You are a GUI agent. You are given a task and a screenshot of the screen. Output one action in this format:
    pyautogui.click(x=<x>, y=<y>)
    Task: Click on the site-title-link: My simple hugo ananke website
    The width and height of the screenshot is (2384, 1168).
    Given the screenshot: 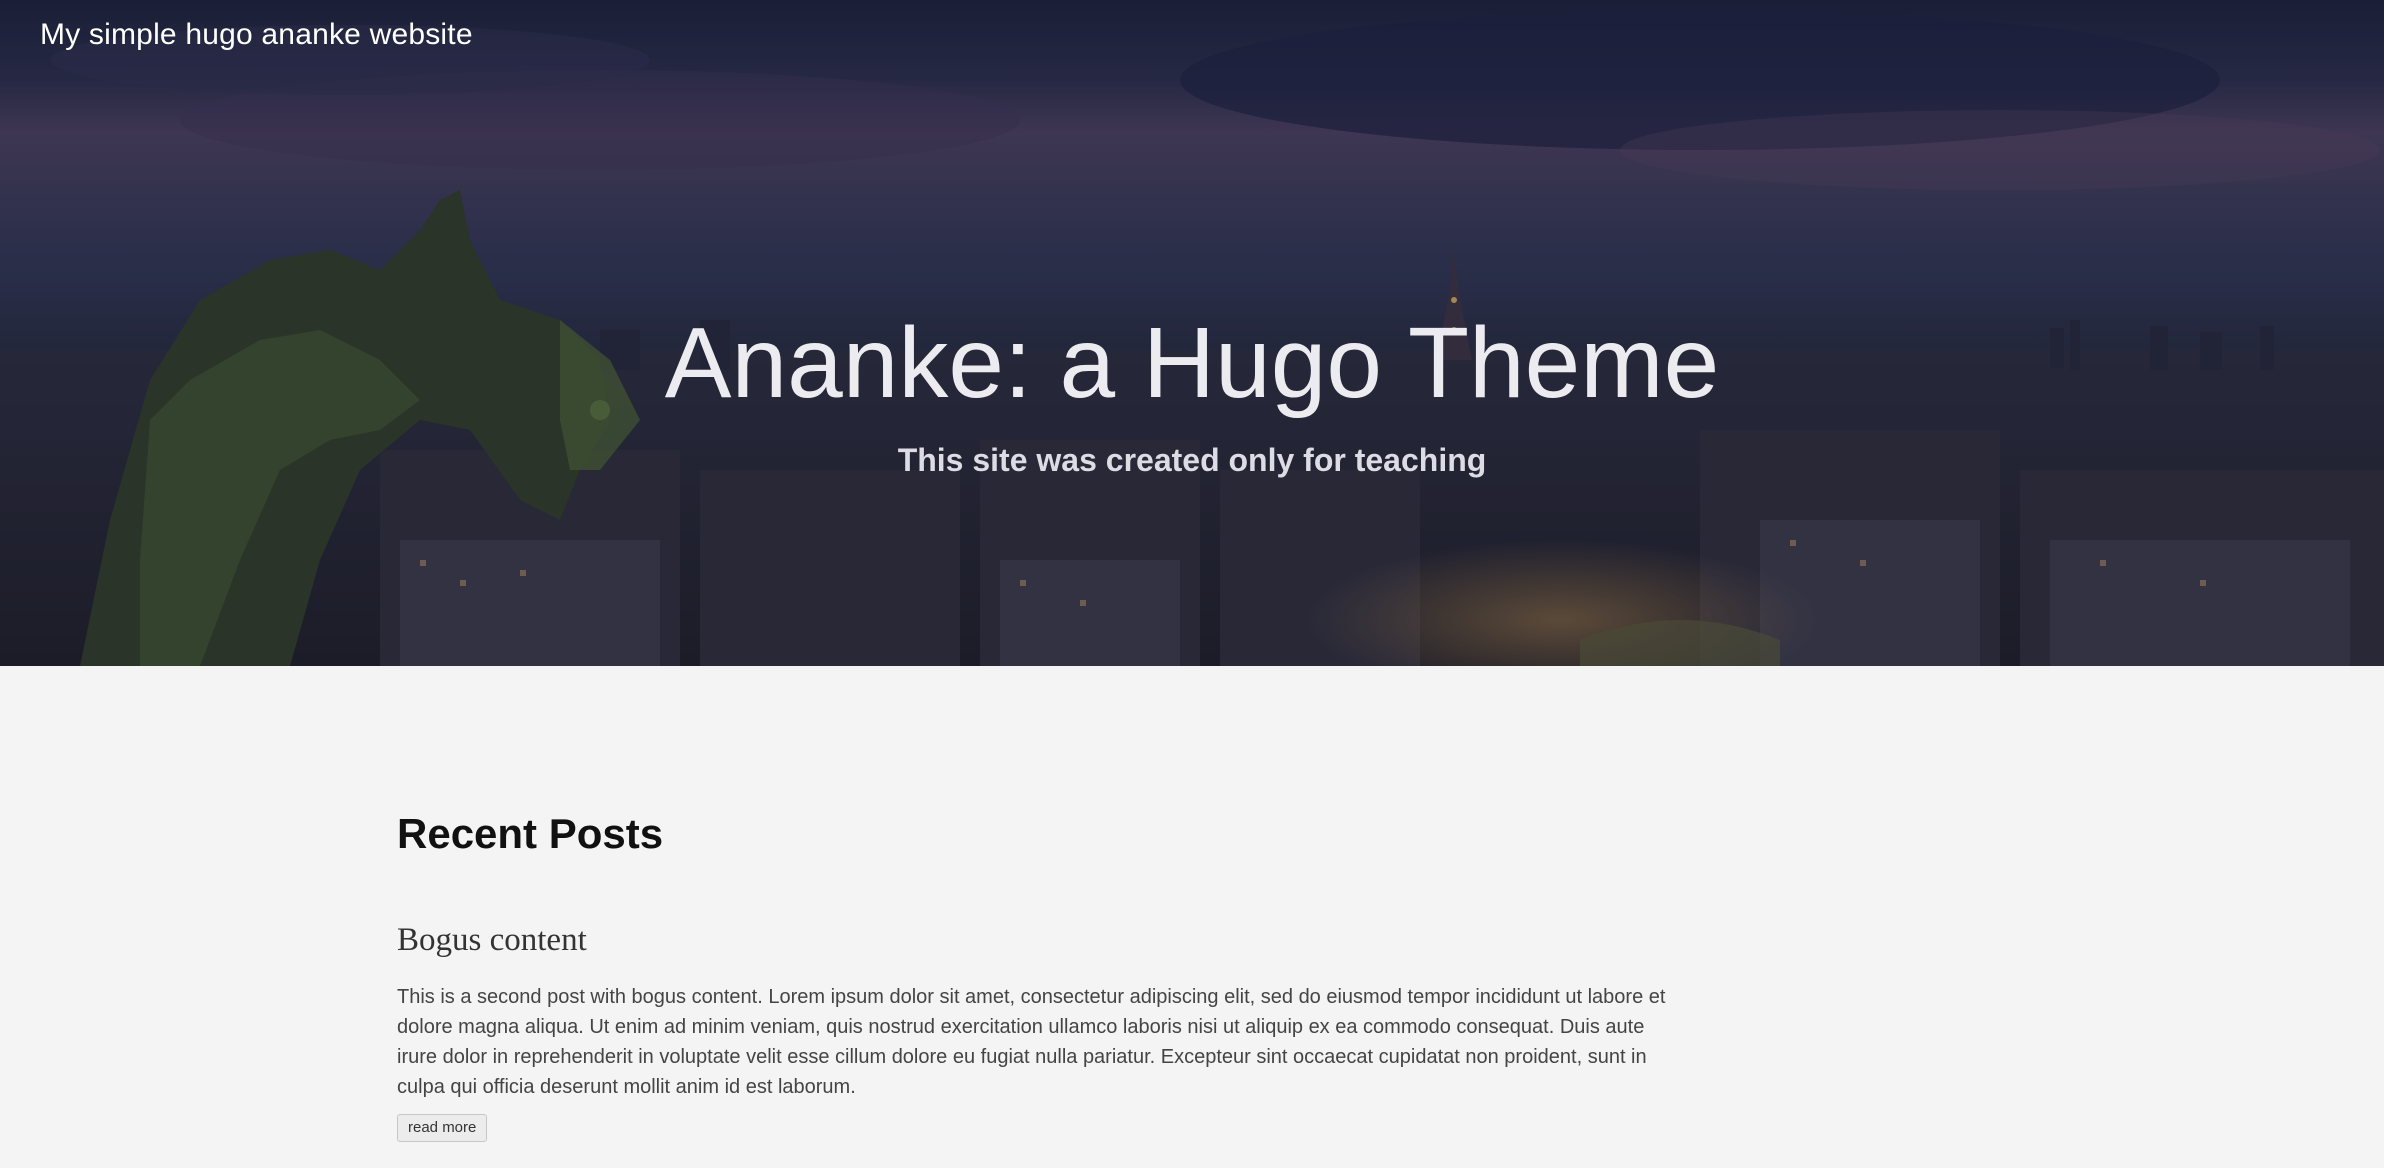 What is the action you would take?
    pyautogui.click(x=256, y=35)
    